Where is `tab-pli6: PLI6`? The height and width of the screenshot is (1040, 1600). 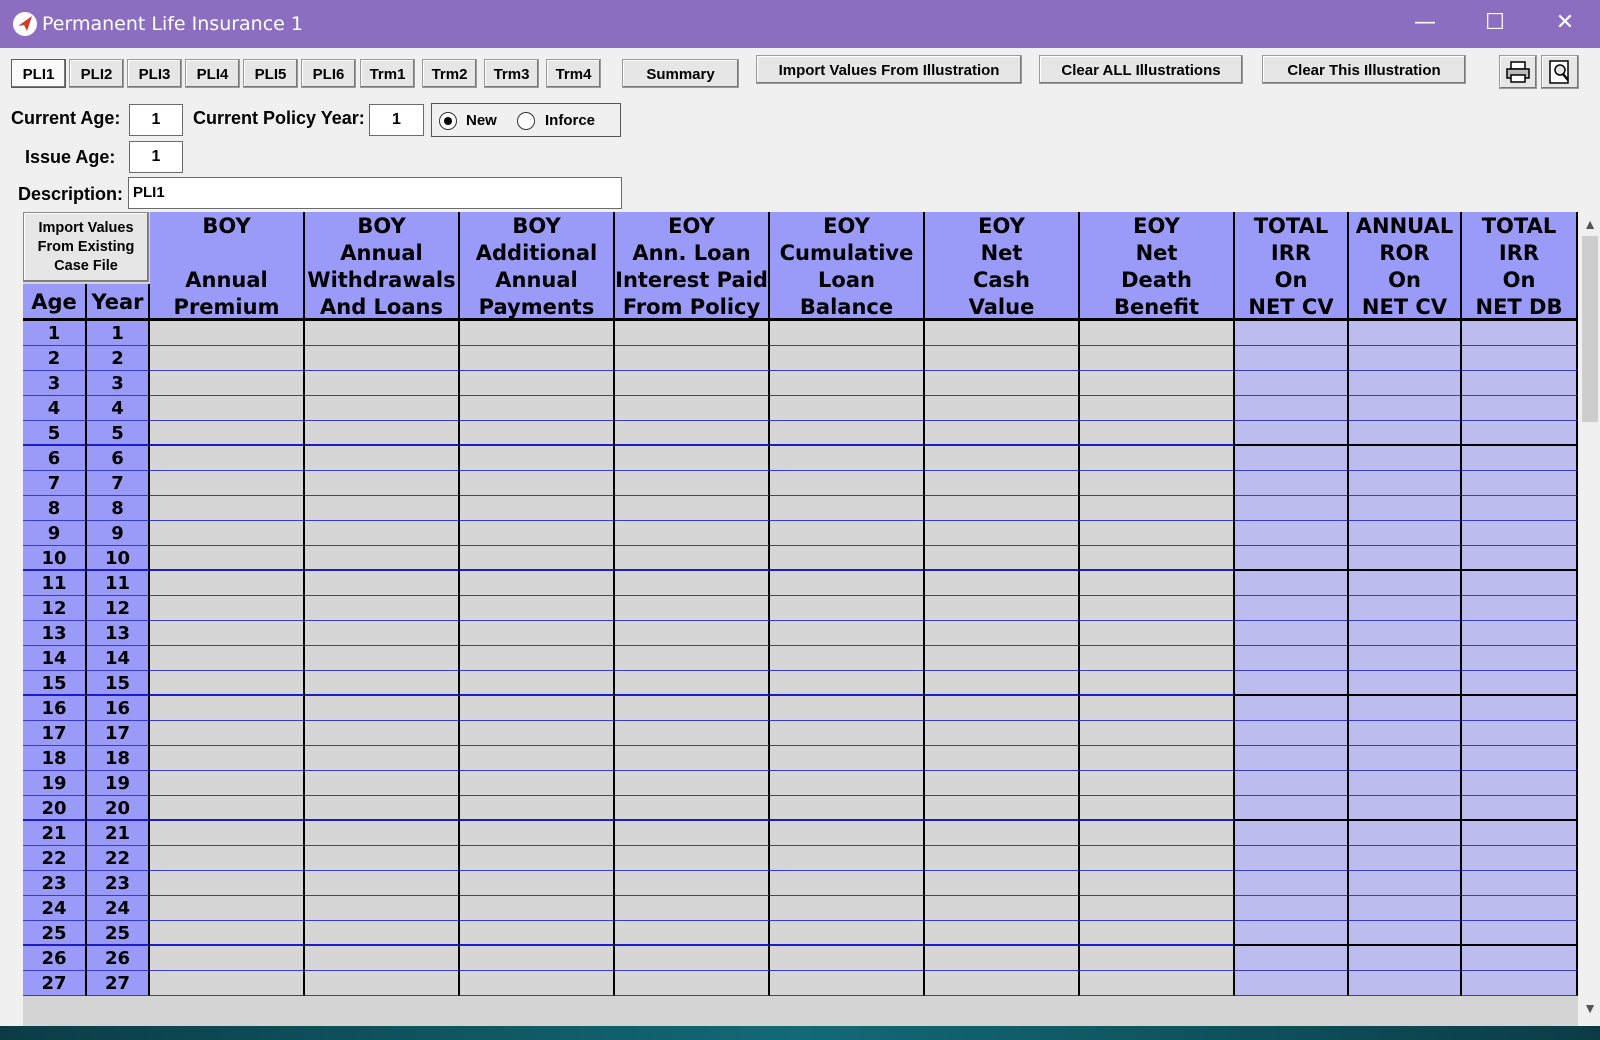 tab-pli6: PLI6 is located at coordinates (328, 73).